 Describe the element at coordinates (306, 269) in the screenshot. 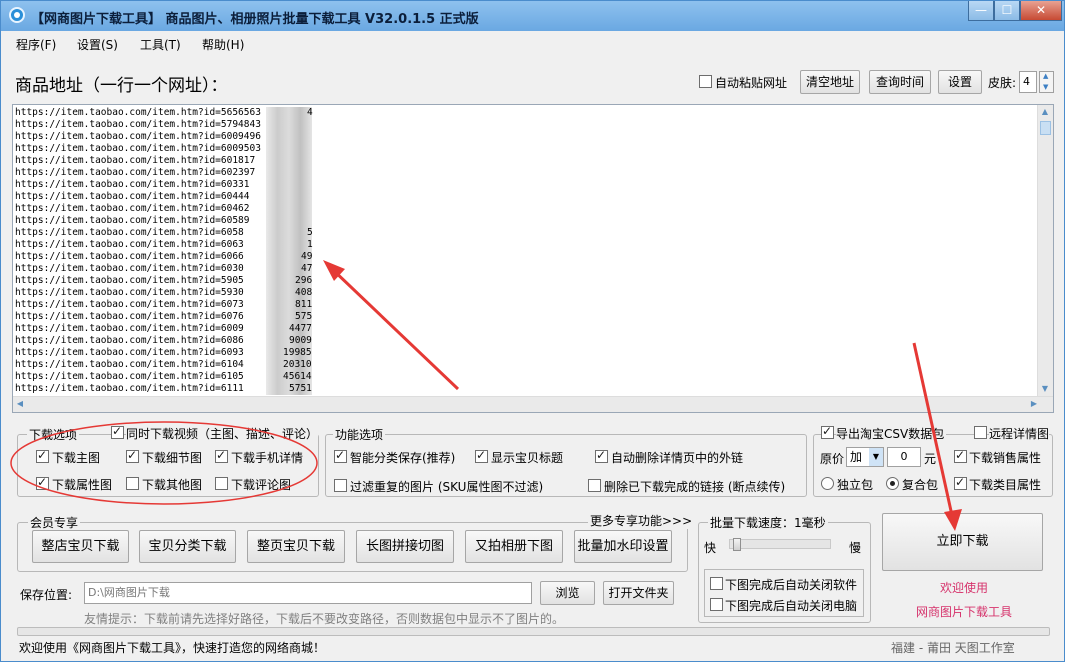

I see `url-line-tail: 47` at that location.